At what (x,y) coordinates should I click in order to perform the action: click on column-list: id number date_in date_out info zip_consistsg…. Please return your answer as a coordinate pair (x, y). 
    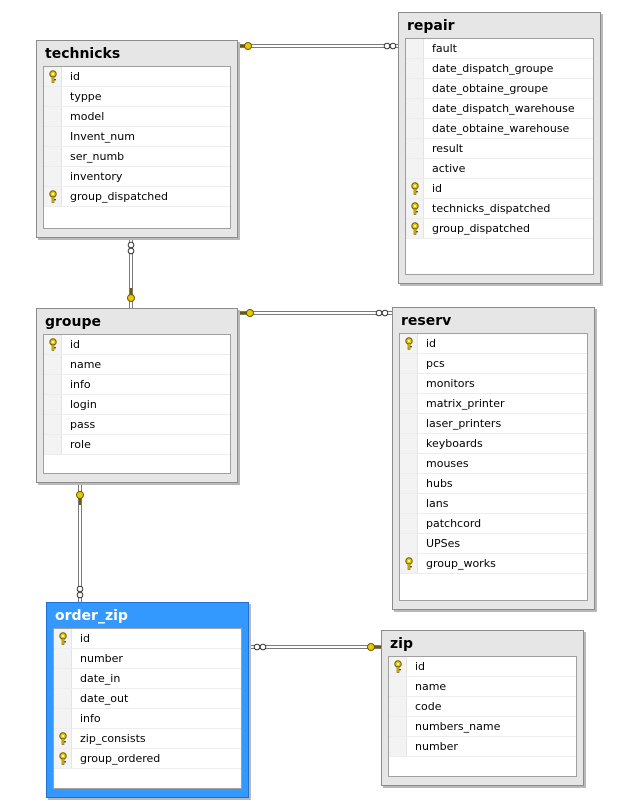
    Looking at the image, I should click on (147, 708).